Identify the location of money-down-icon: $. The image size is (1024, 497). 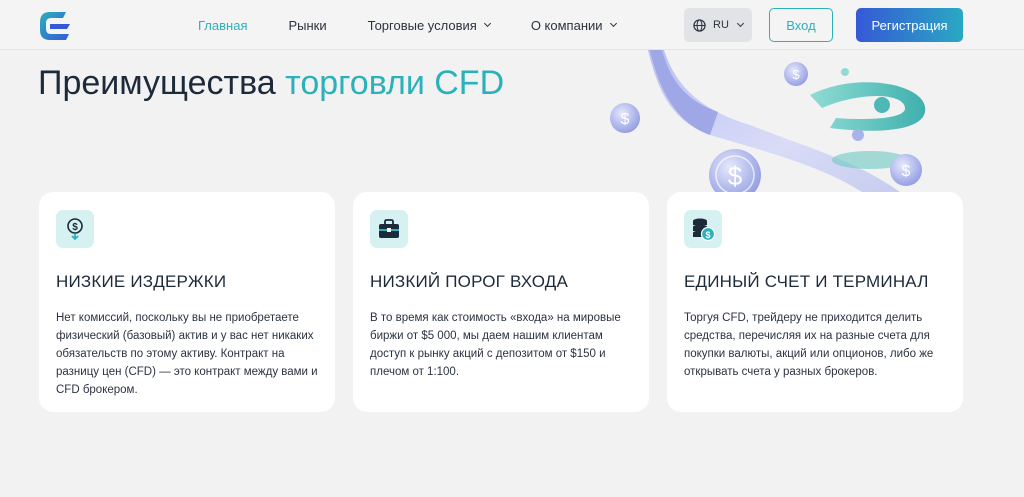
(75, 229).